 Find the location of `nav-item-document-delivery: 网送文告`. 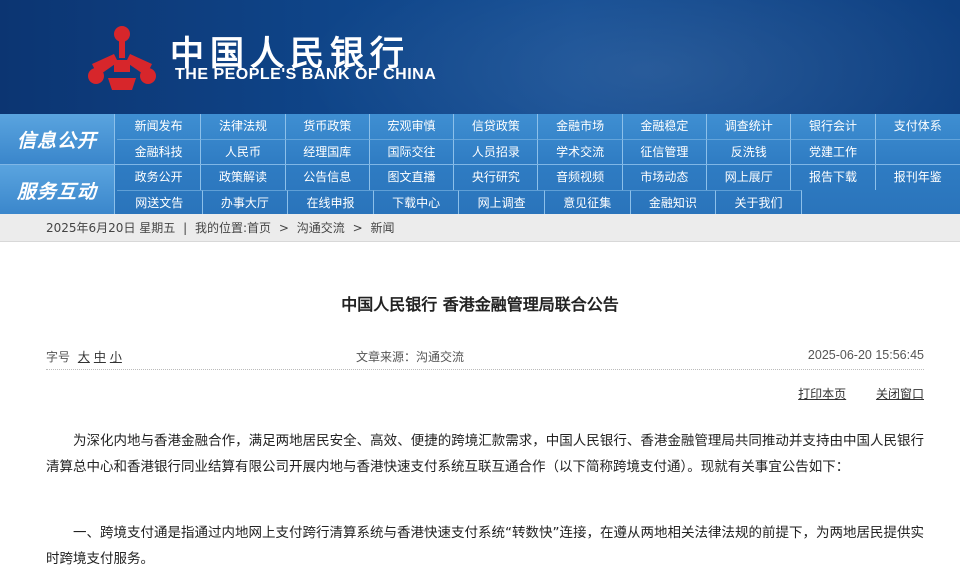

nav-item-document-delivery: 网送文告 is located at coordinates (160, 202).